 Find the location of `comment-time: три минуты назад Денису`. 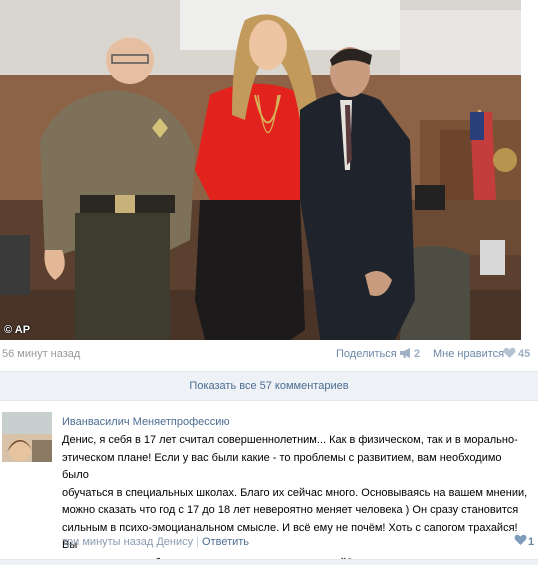

comment-time: три минуты назад Денису is located at coordinates (127, 542).